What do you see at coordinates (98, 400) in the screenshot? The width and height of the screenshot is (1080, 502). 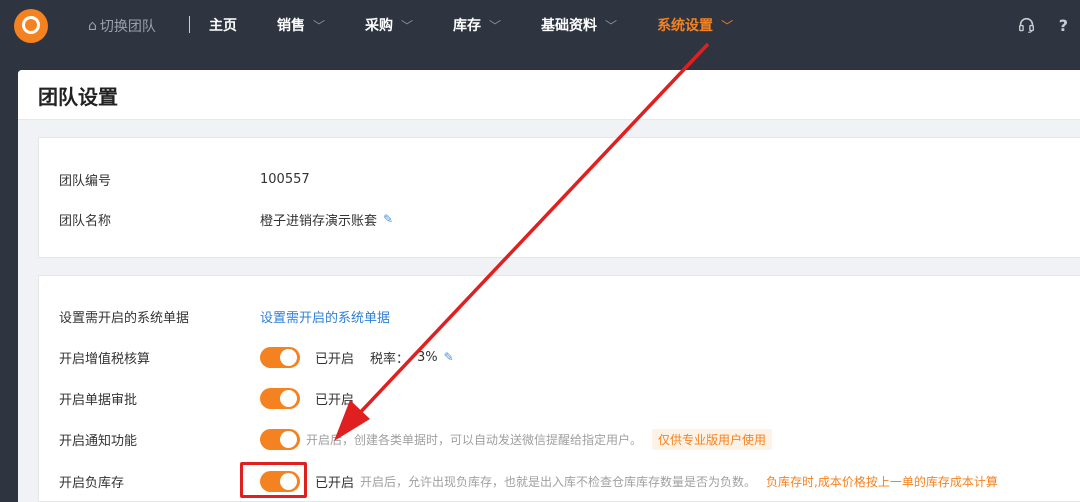 I see `approval-label: 开启单据审批` at bounding box center [98, 400].